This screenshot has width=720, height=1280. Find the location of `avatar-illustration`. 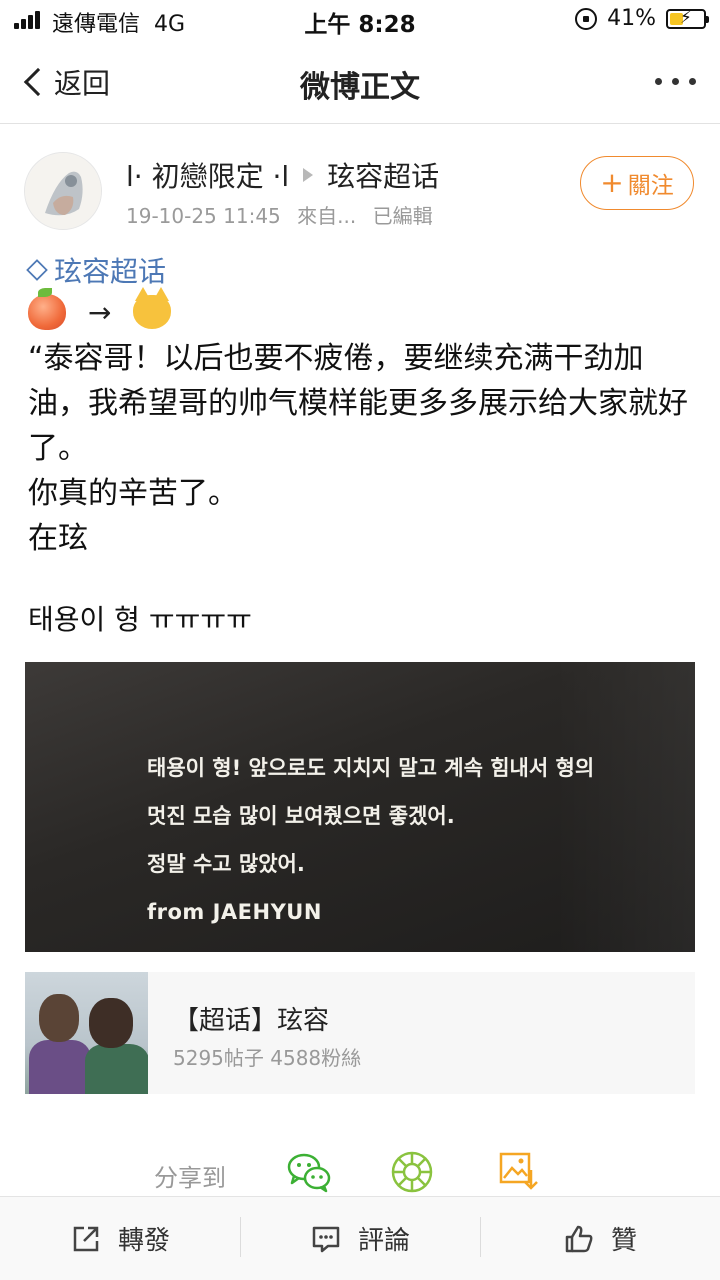

avatar-illustration is located at coordinates (63, 191).